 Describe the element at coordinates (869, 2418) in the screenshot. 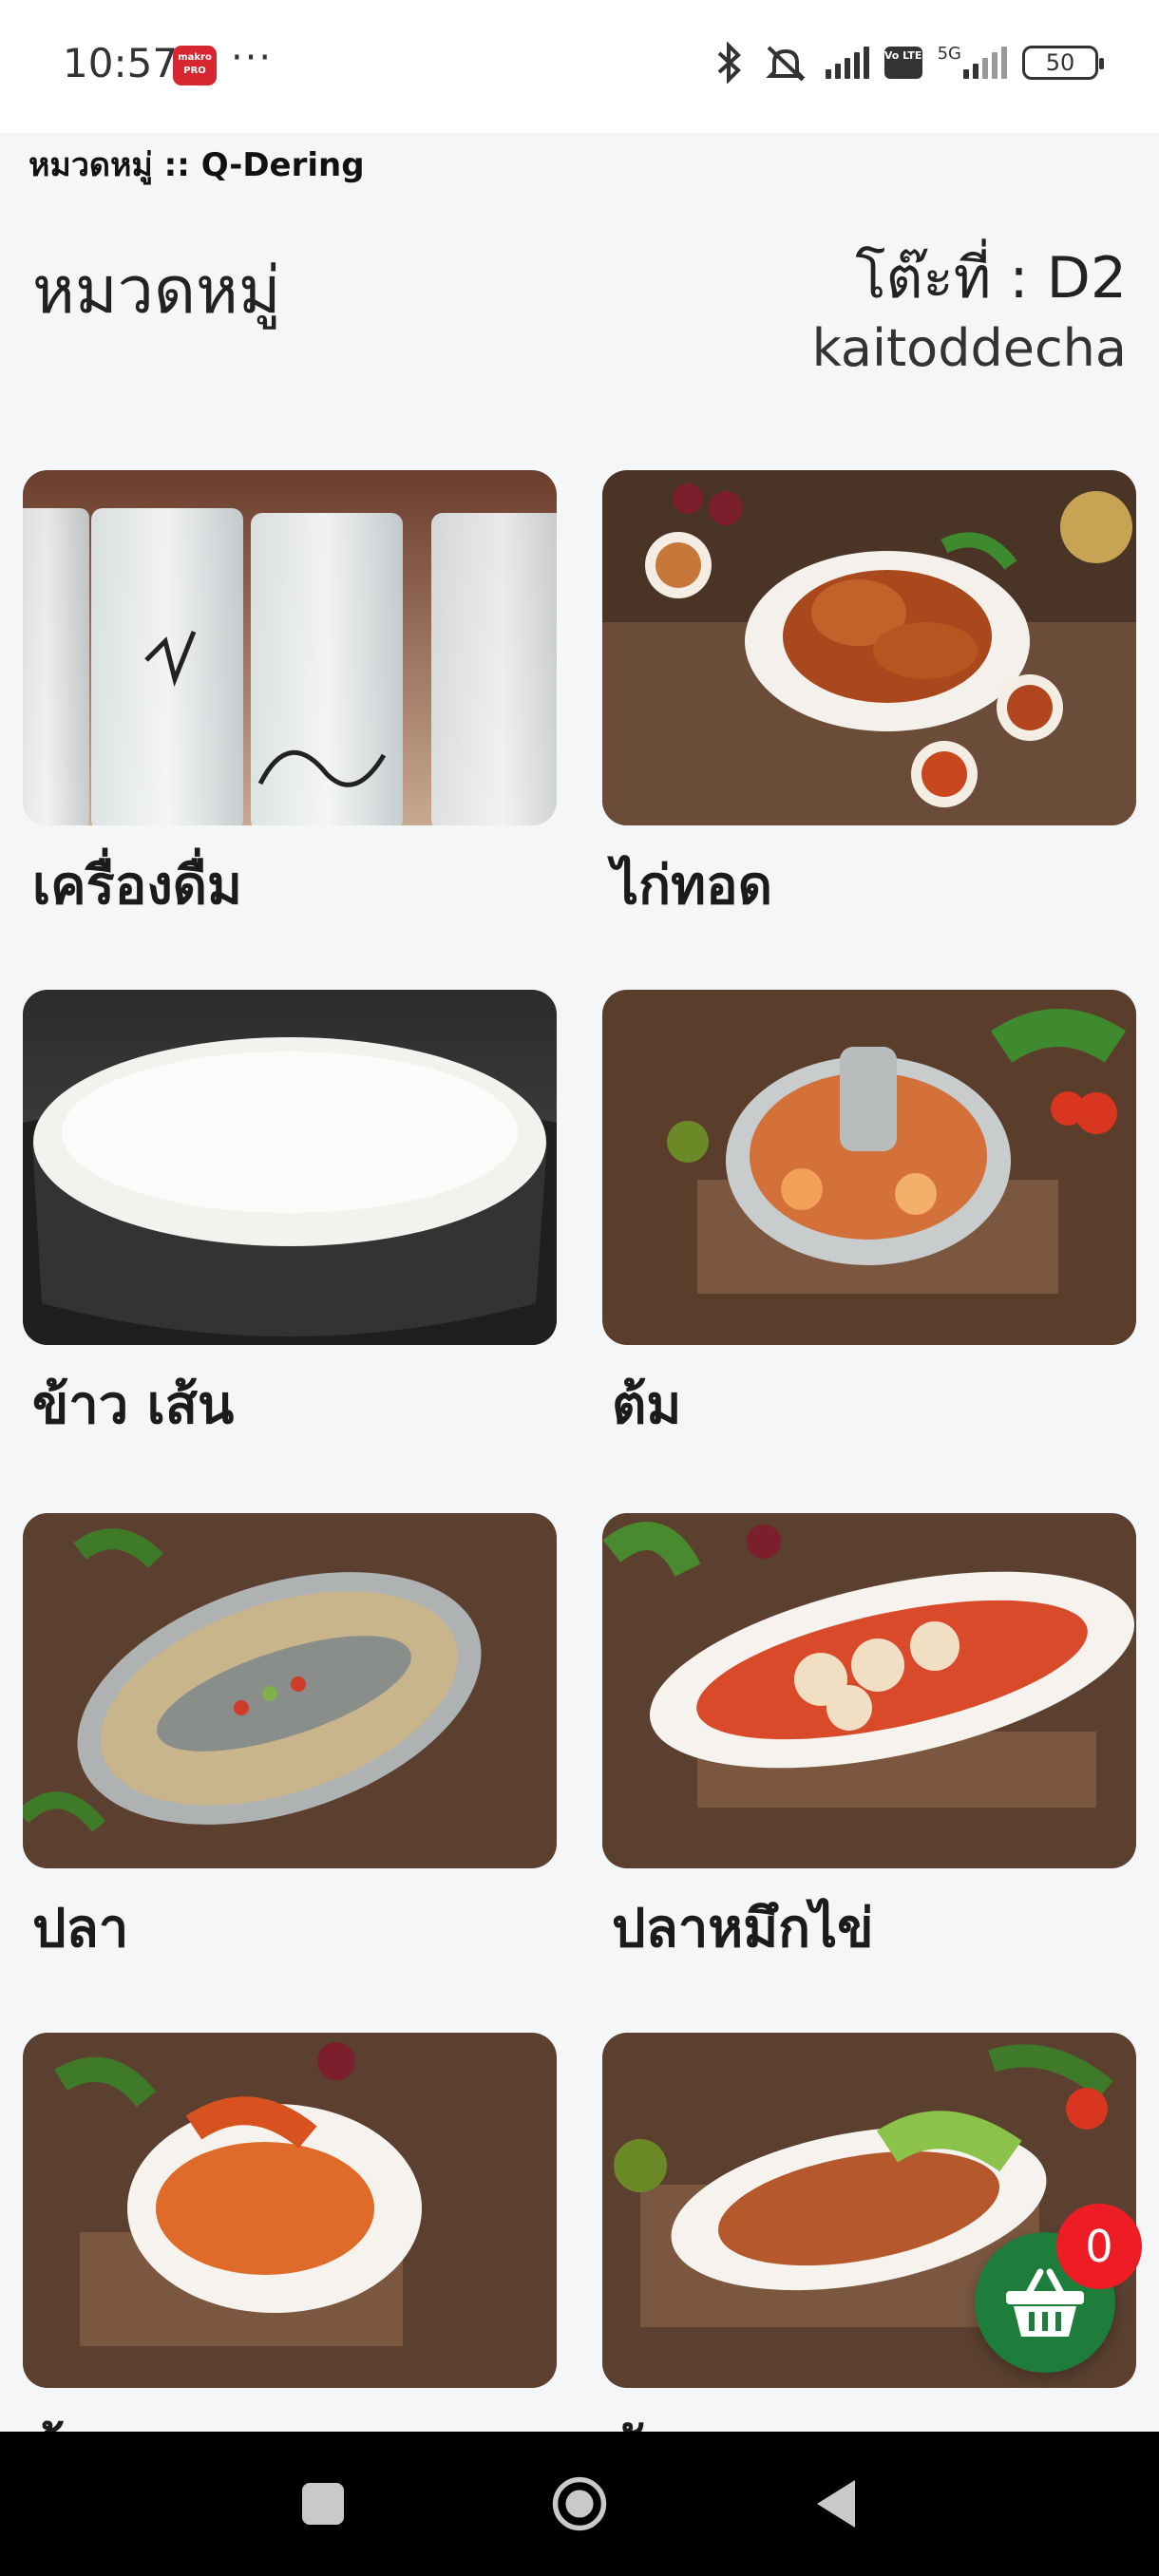

I see `category-name: ผัด` at that location.